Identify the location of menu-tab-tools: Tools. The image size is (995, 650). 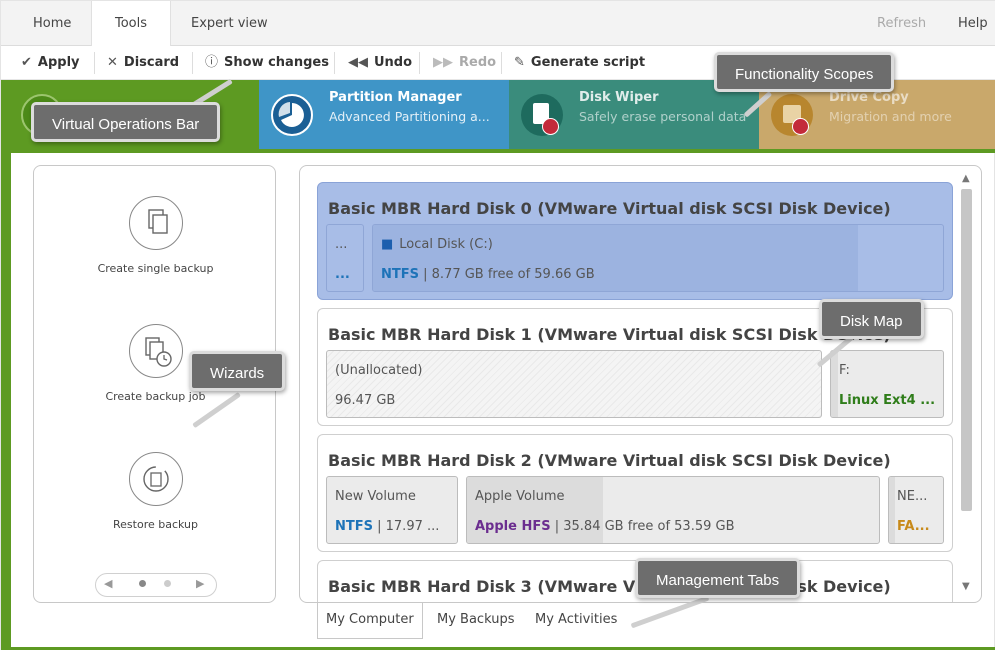
(131, 24).